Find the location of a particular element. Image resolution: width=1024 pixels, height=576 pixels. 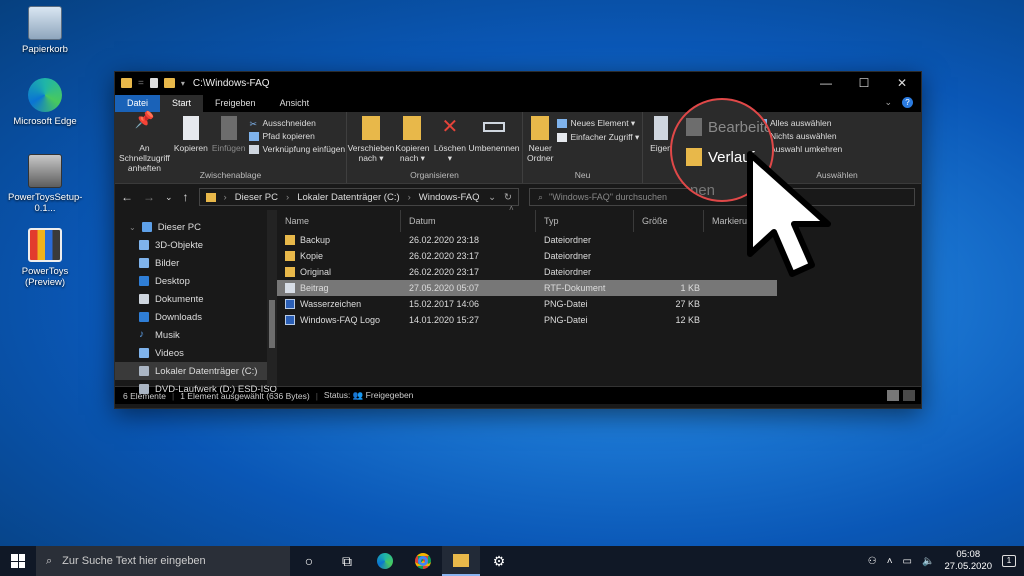

details-view-icon is located at coordinates (893, 395).